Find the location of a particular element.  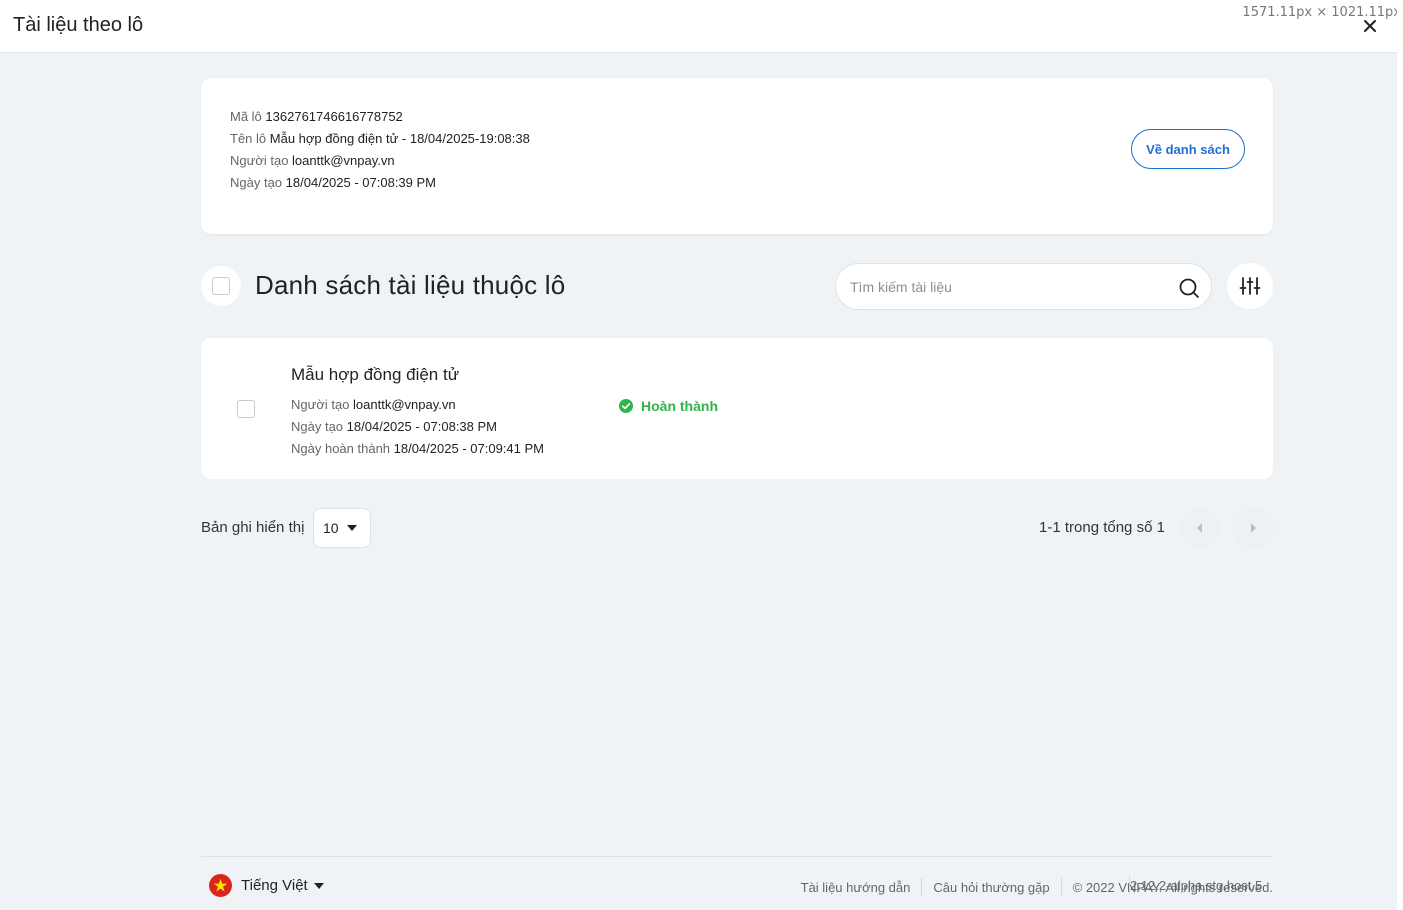

document-title: Mẫu hợp đồng điện tử is located at coordinates (375, 375).